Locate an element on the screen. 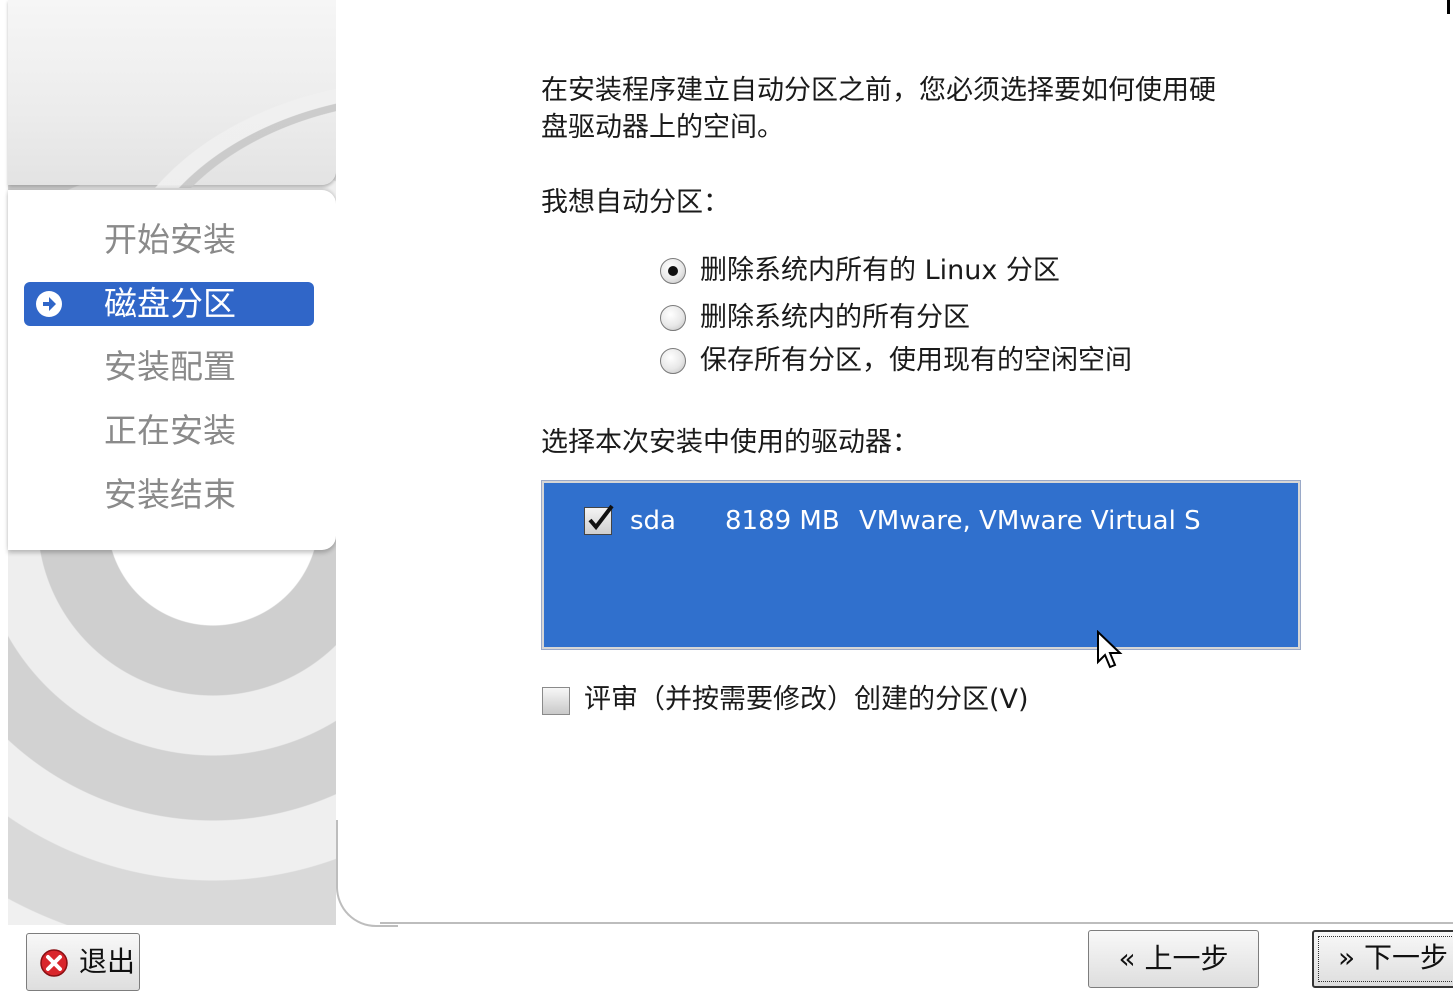 Image resolution: width=1453 pixels, height=992 pixels. content-bottom-border is located at coordinates (916, 923).